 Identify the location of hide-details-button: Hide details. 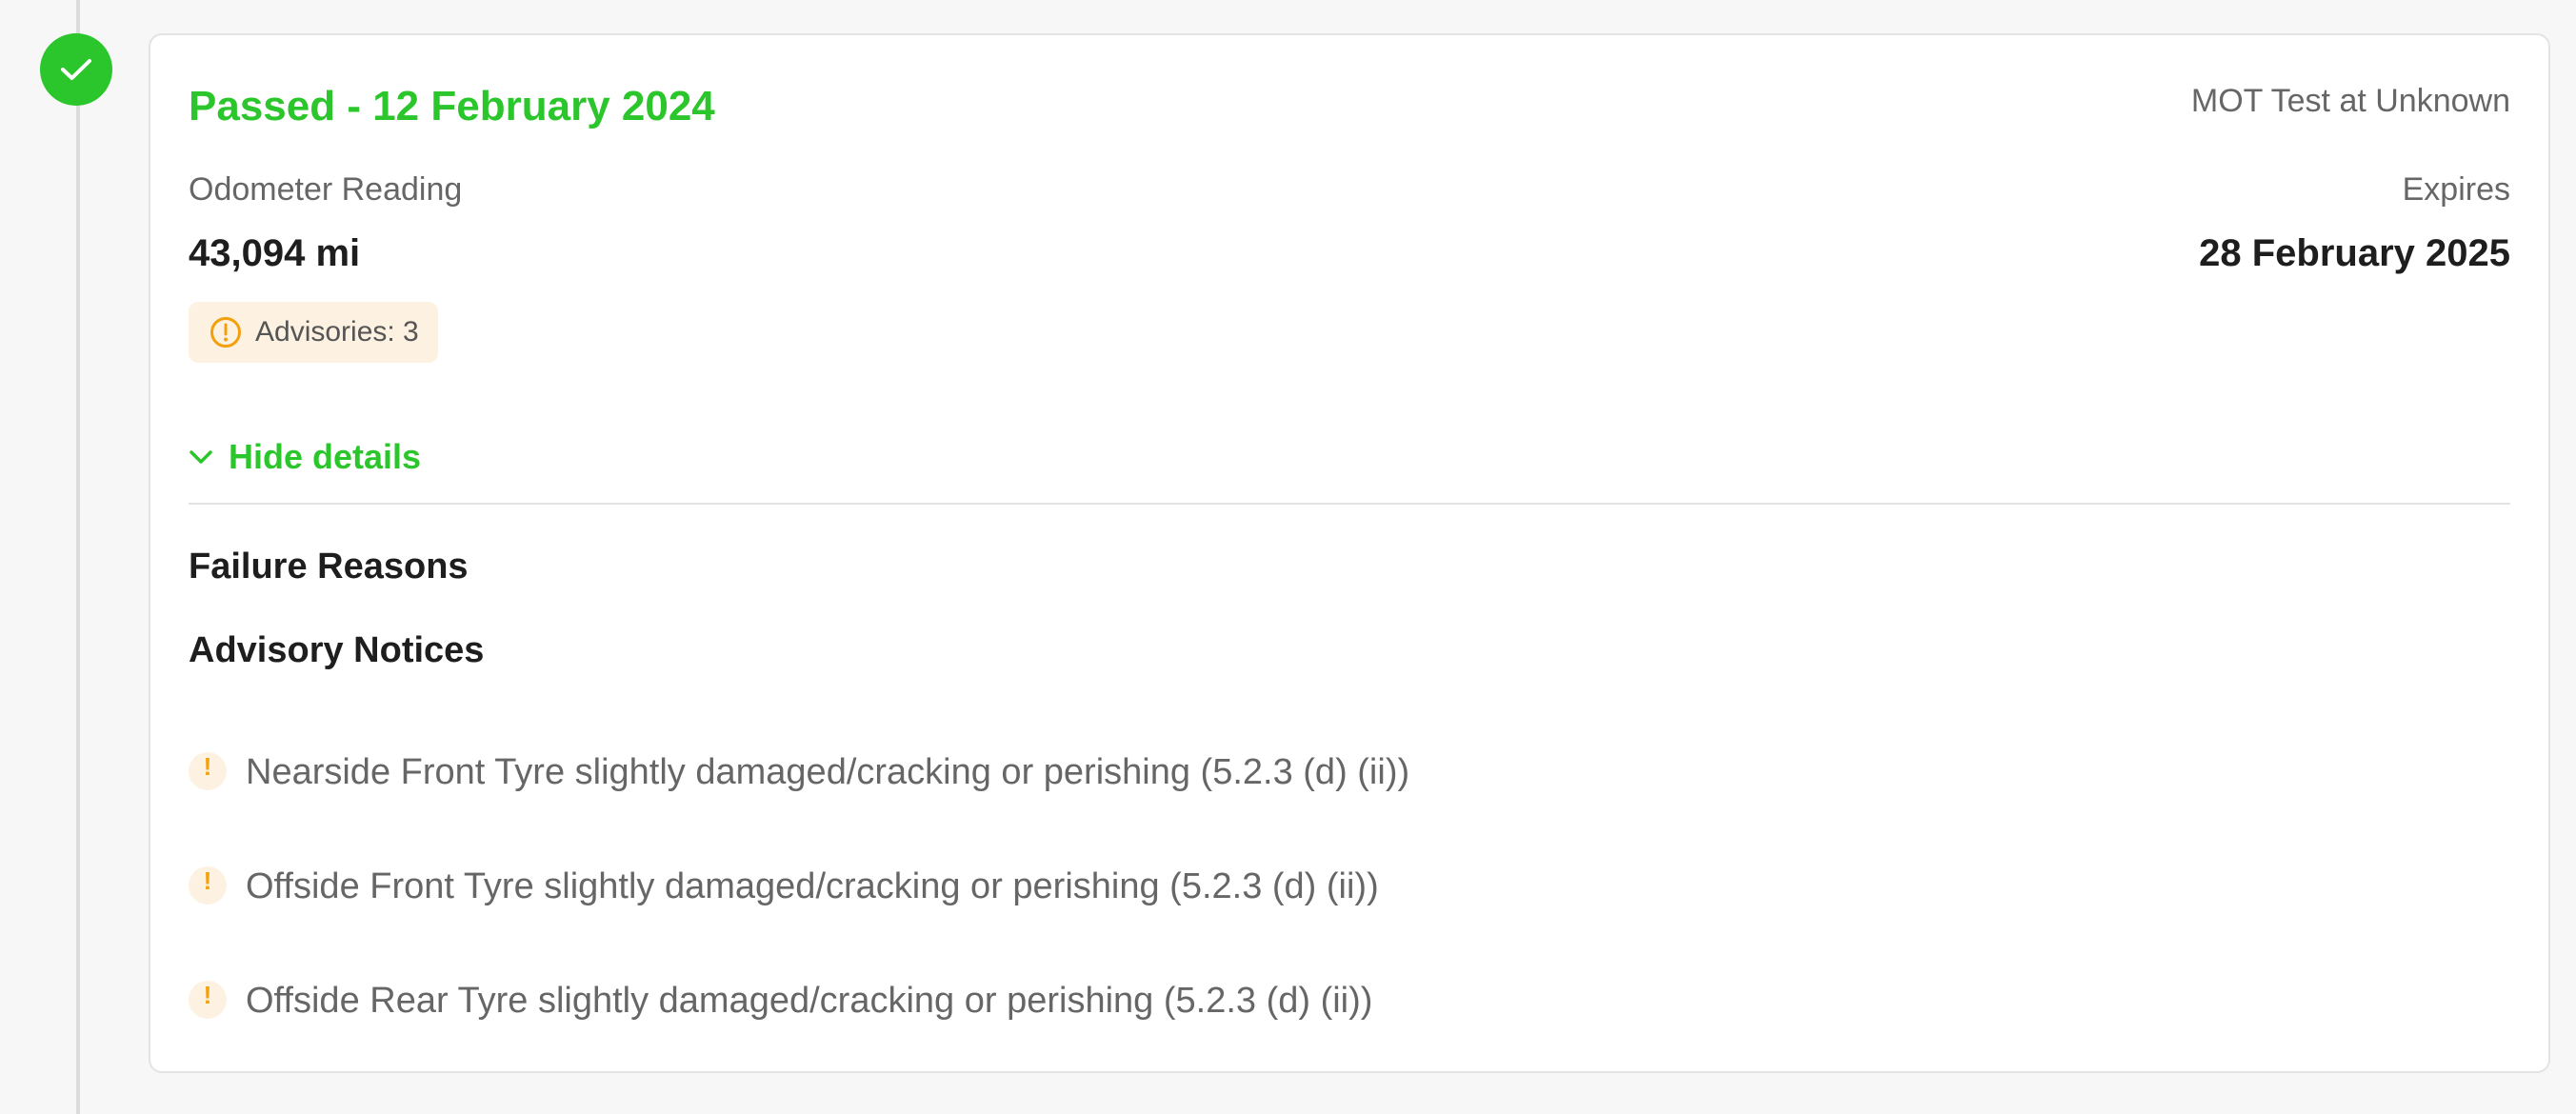
(305, 457).